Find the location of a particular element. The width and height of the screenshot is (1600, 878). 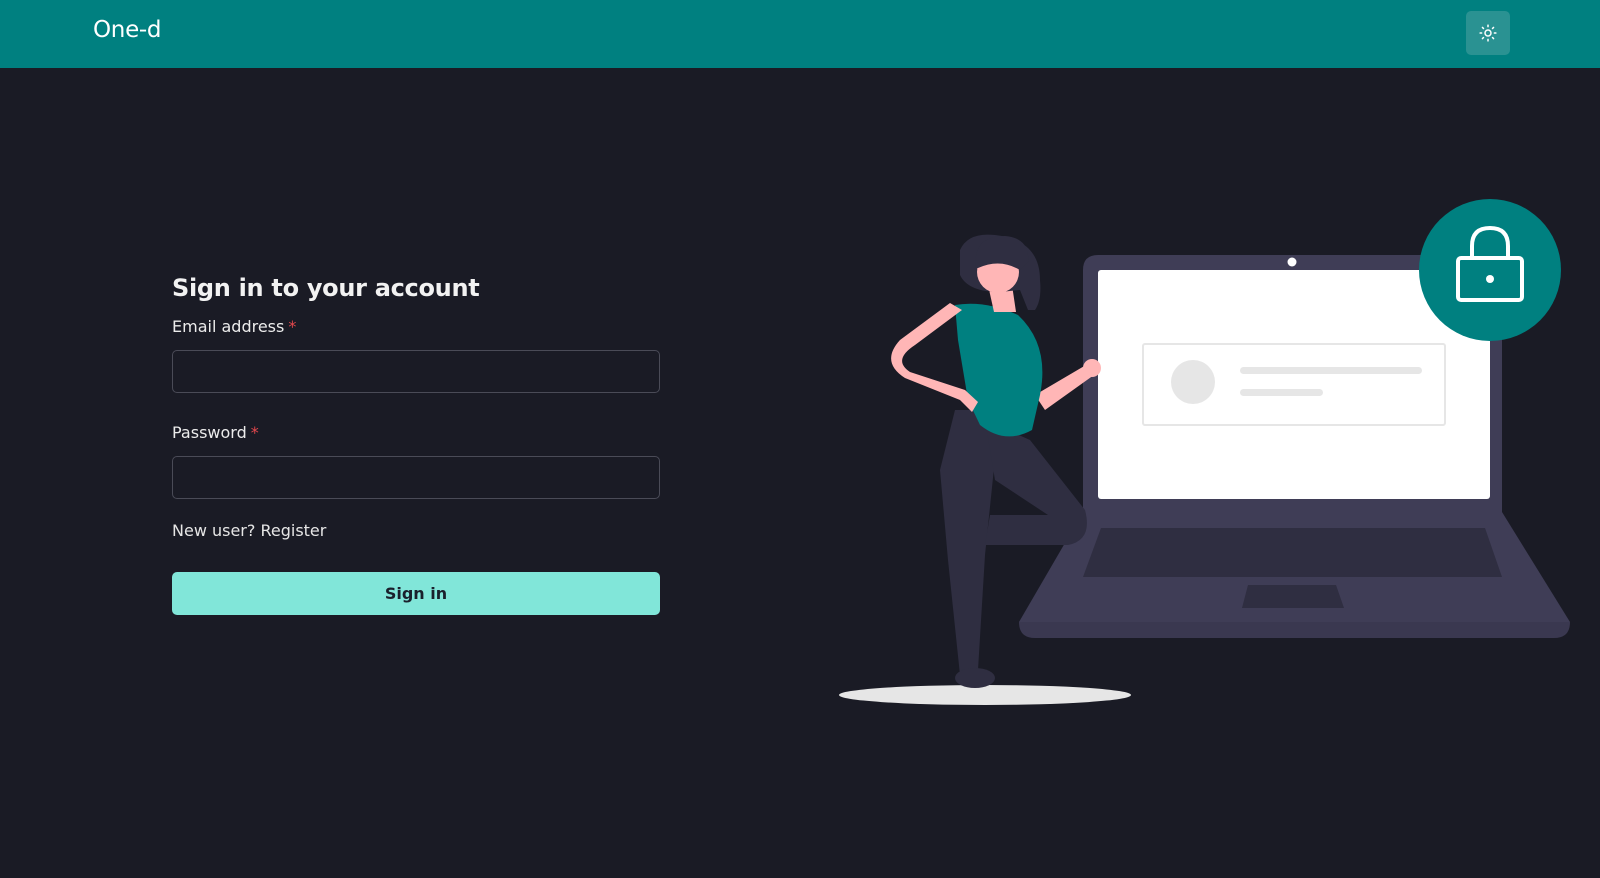

password-label-text: Password is located at coordinates (209, 432).